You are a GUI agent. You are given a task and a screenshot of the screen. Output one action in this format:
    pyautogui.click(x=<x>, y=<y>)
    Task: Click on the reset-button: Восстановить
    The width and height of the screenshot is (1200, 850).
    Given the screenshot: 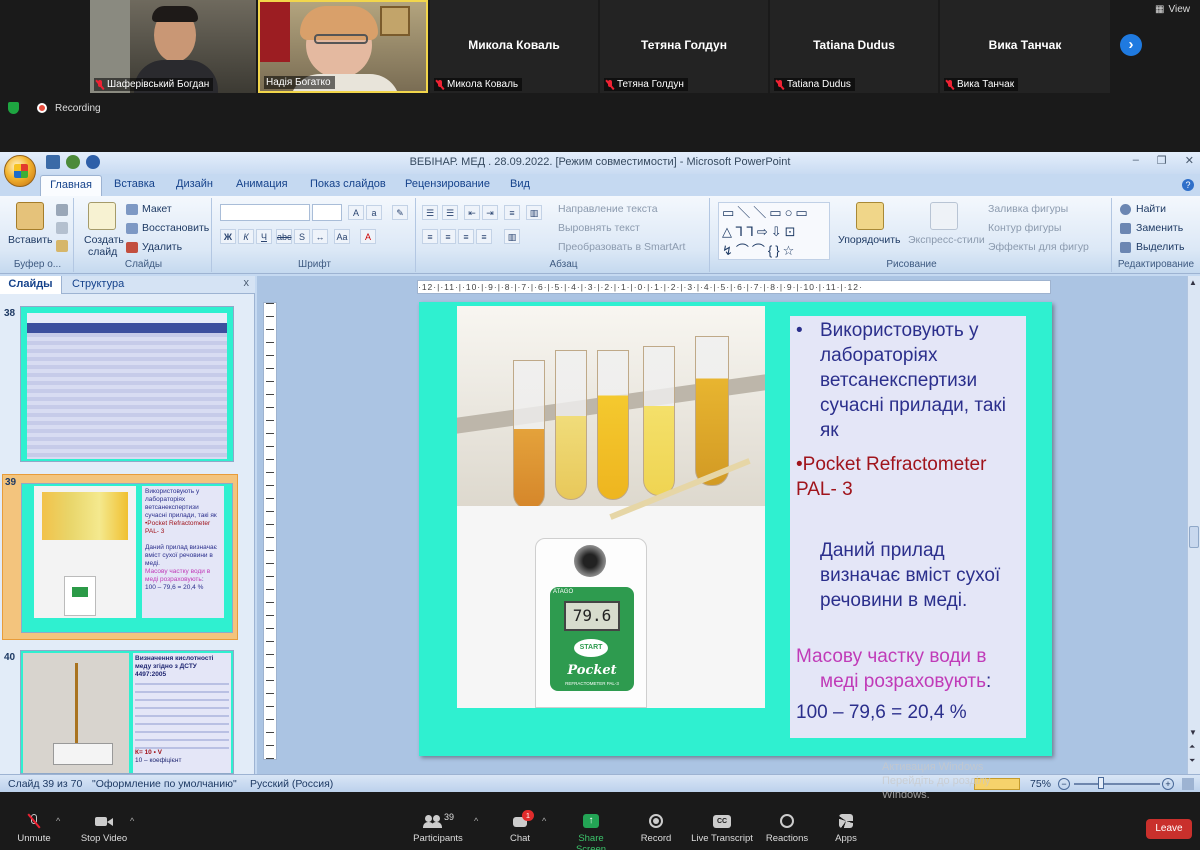 What is the action you would take?
    pyautogui.click(x=175, y=228)
    